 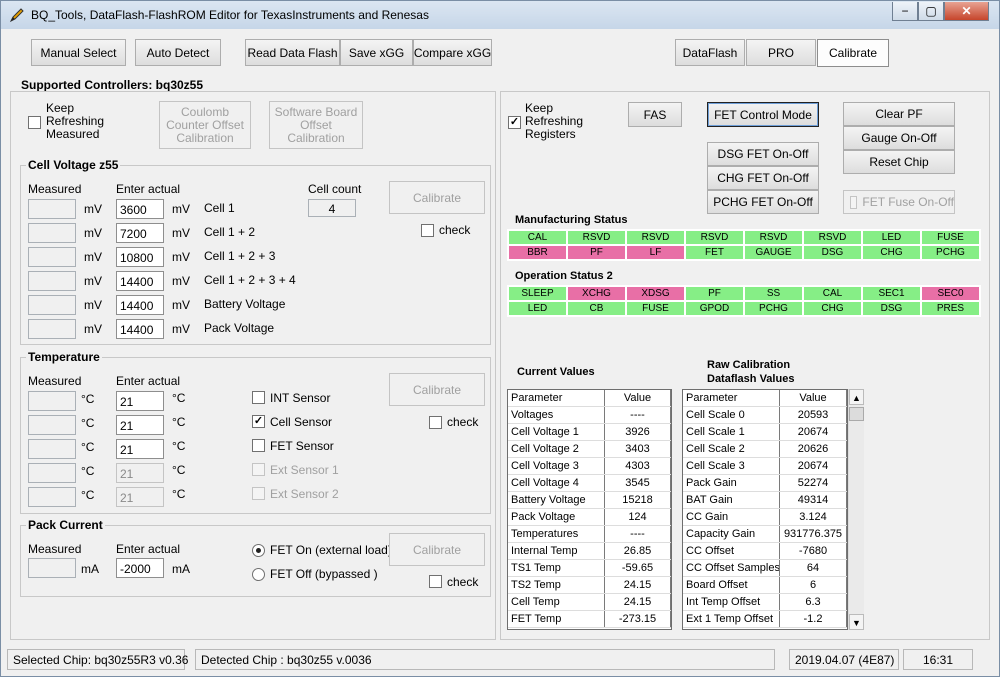 What do you see at coordinates (427, 230) in the screenshot?
I see `cv-check-checkbox` at bounding box center [427, 230].